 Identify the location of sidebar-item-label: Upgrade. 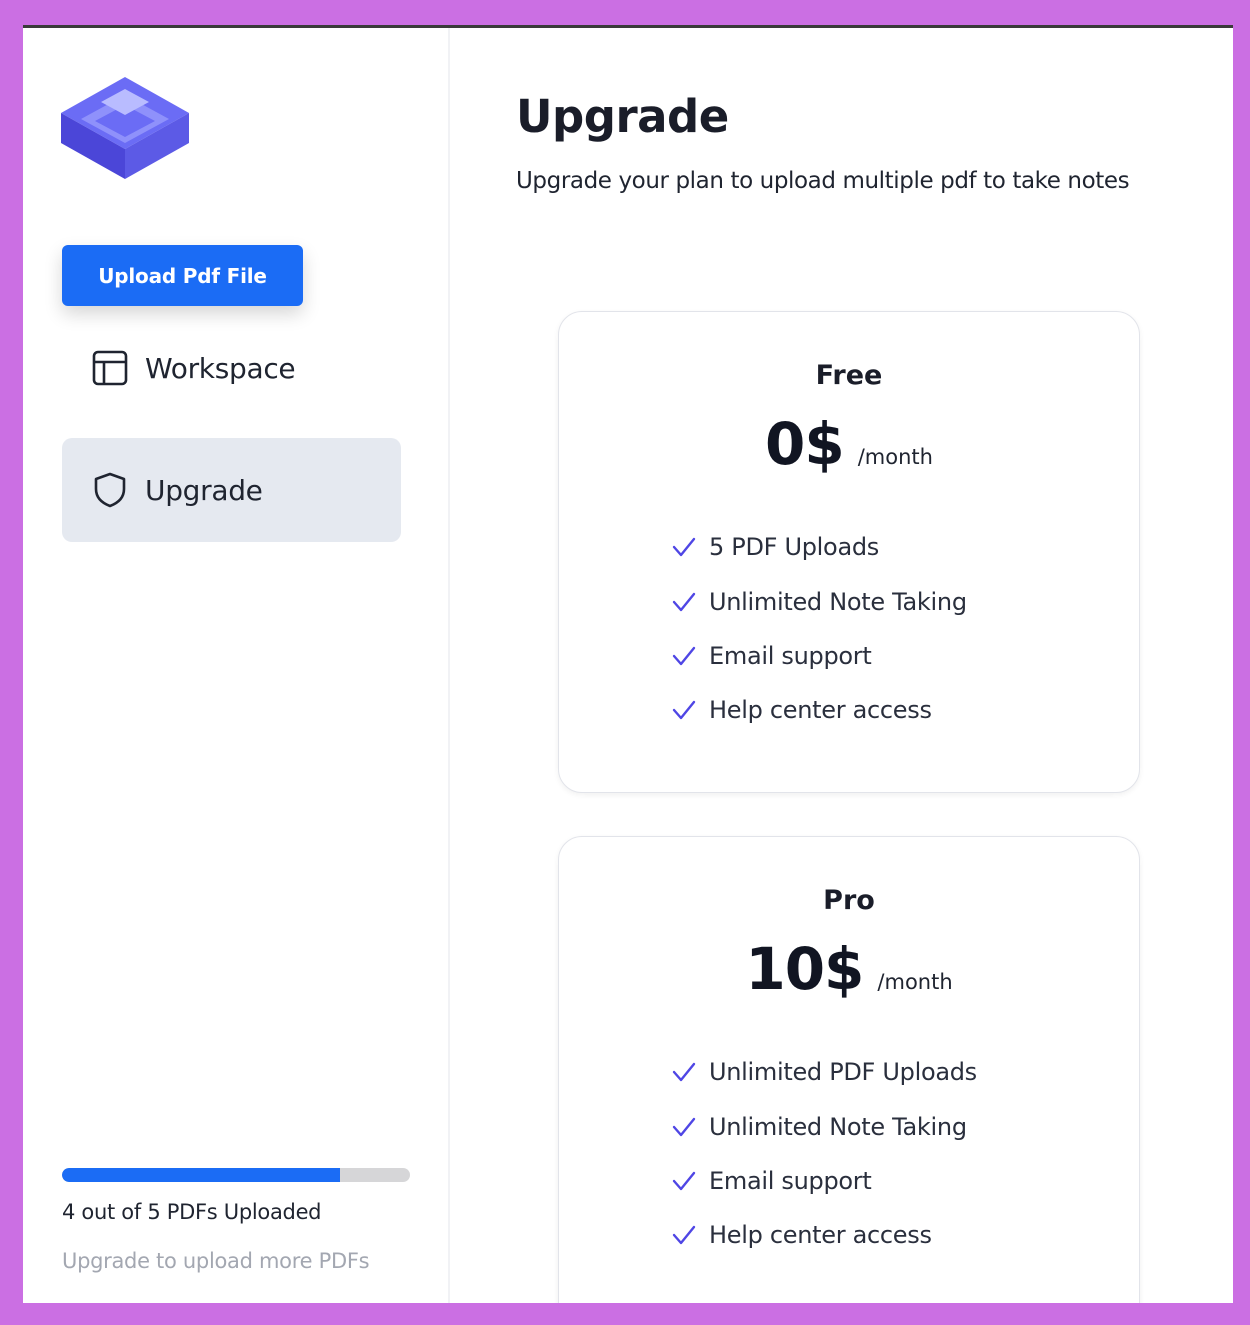
(204, 490).